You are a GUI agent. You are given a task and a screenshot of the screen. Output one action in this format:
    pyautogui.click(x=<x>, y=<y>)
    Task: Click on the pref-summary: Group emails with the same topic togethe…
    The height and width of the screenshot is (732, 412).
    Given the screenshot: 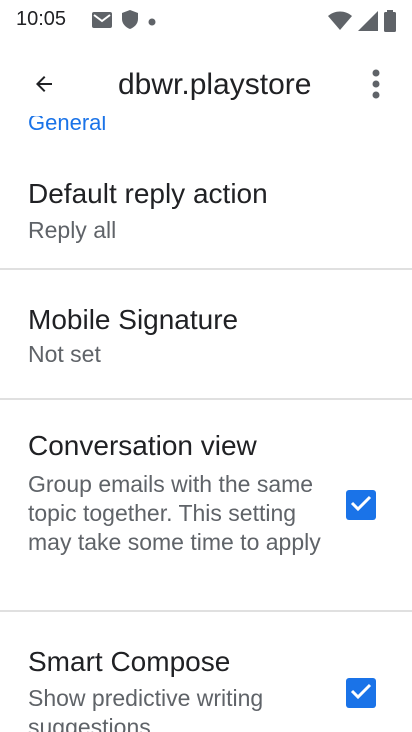 What is the action you would take?
    pyautogui.click(x=174, y=513)
    